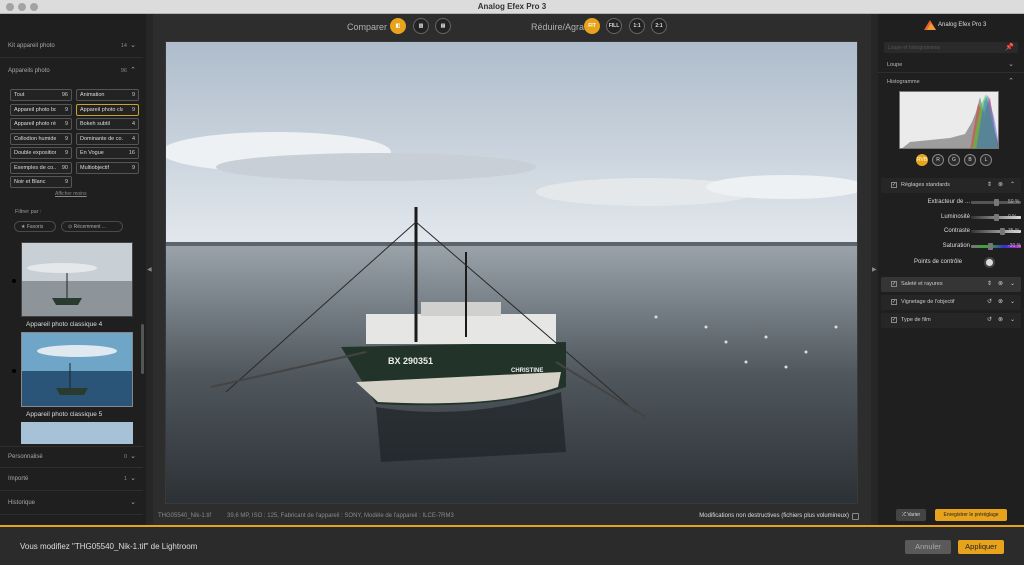  Describe the element at coordinates (1014, 231) in the screenshot. I see `slider-value: 35 %` at that location.